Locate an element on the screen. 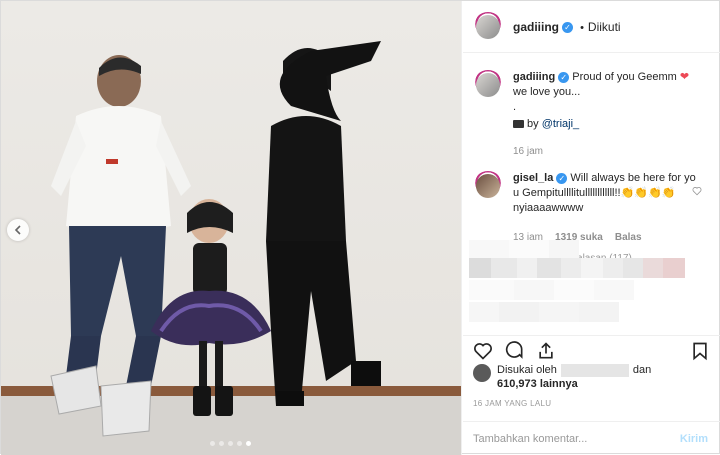  carousel-indicator is located at coordinates (230, 443).